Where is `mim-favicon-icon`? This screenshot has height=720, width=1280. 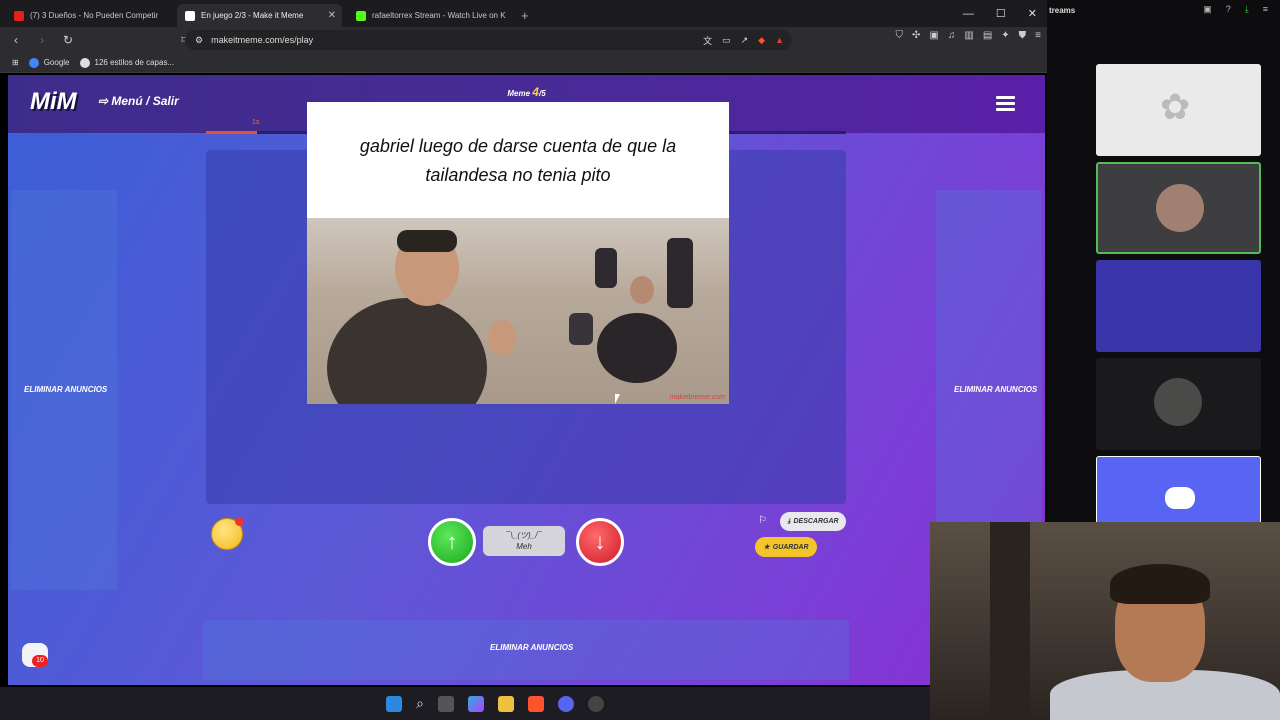 mim-favicon-icon is located at coordinates (190, 15).